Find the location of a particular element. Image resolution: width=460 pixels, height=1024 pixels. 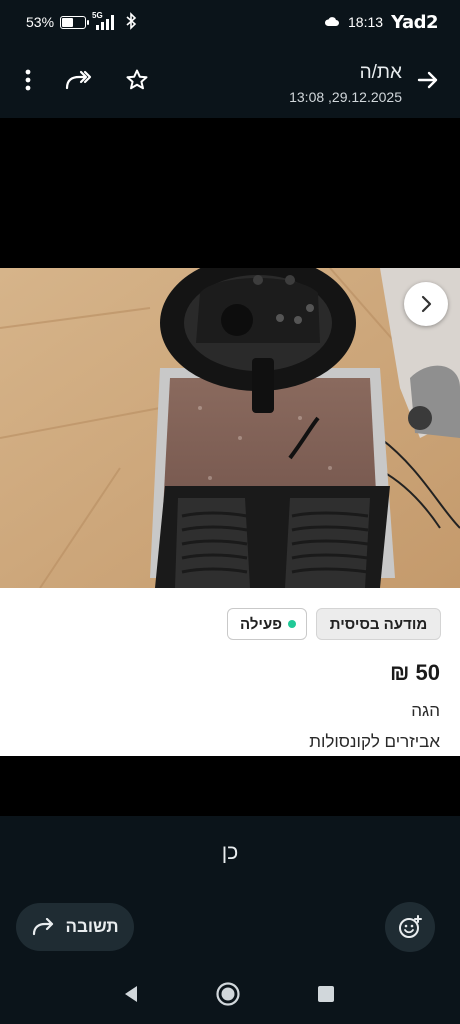

chevron-right-icon is located at coordinates (426, 304).